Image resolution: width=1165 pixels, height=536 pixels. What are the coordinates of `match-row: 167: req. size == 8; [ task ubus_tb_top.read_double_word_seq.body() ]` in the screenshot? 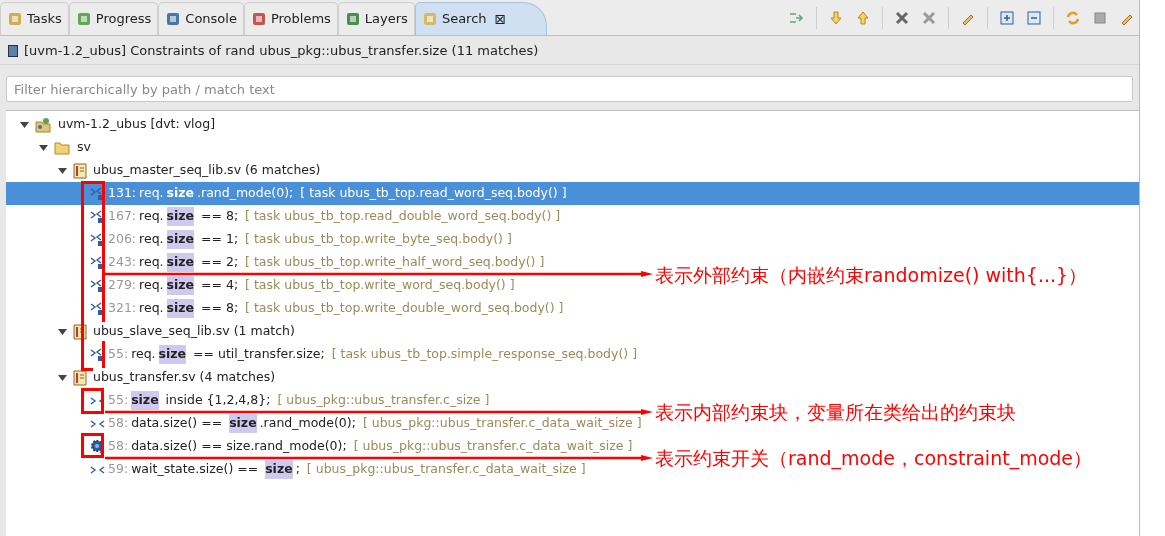 It's located at (325, 216).